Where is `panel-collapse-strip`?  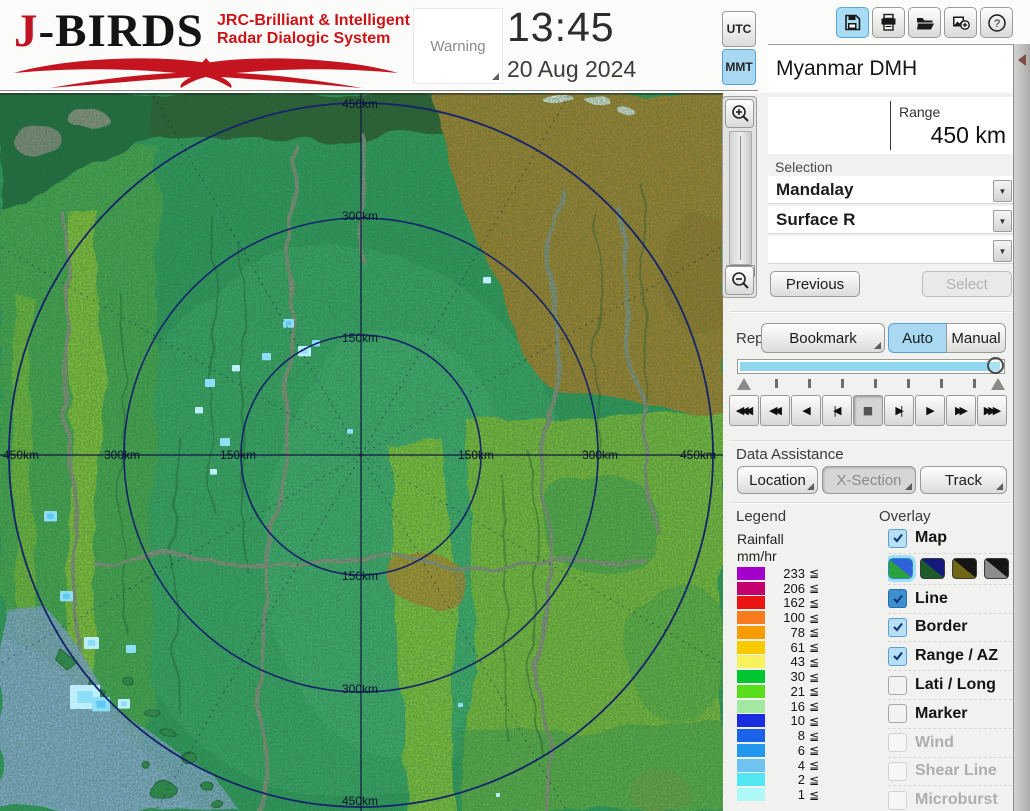
panel-collapse-strip is located at coordinates (1021, 427).